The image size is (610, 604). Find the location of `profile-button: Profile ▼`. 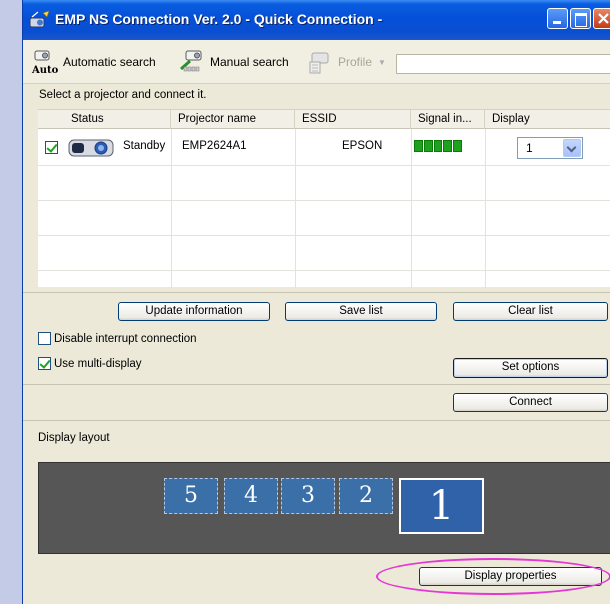

profile-button: Profile ▼ is located at coordinates (346, 62).